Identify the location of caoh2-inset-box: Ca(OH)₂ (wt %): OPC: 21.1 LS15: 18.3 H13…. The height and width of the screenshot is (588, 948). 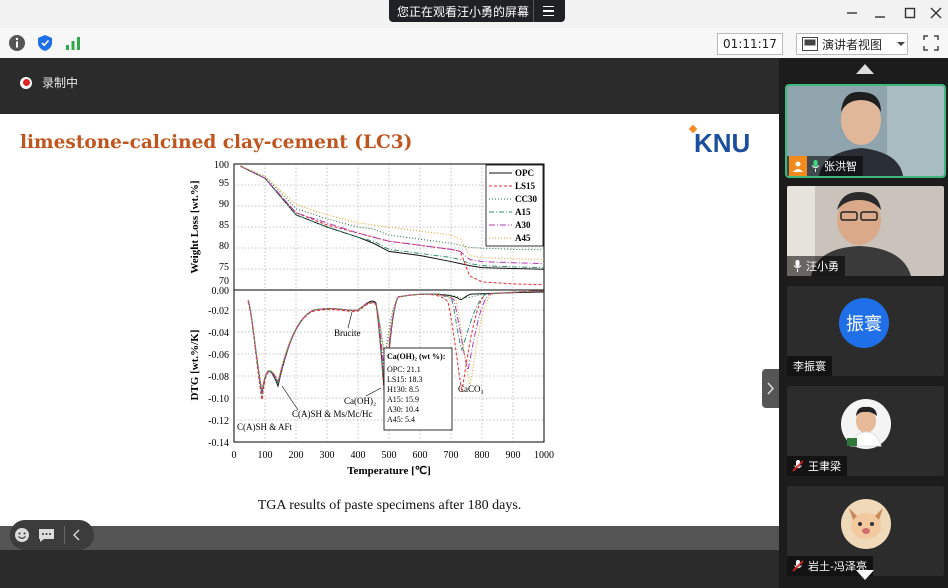
(418, 389).